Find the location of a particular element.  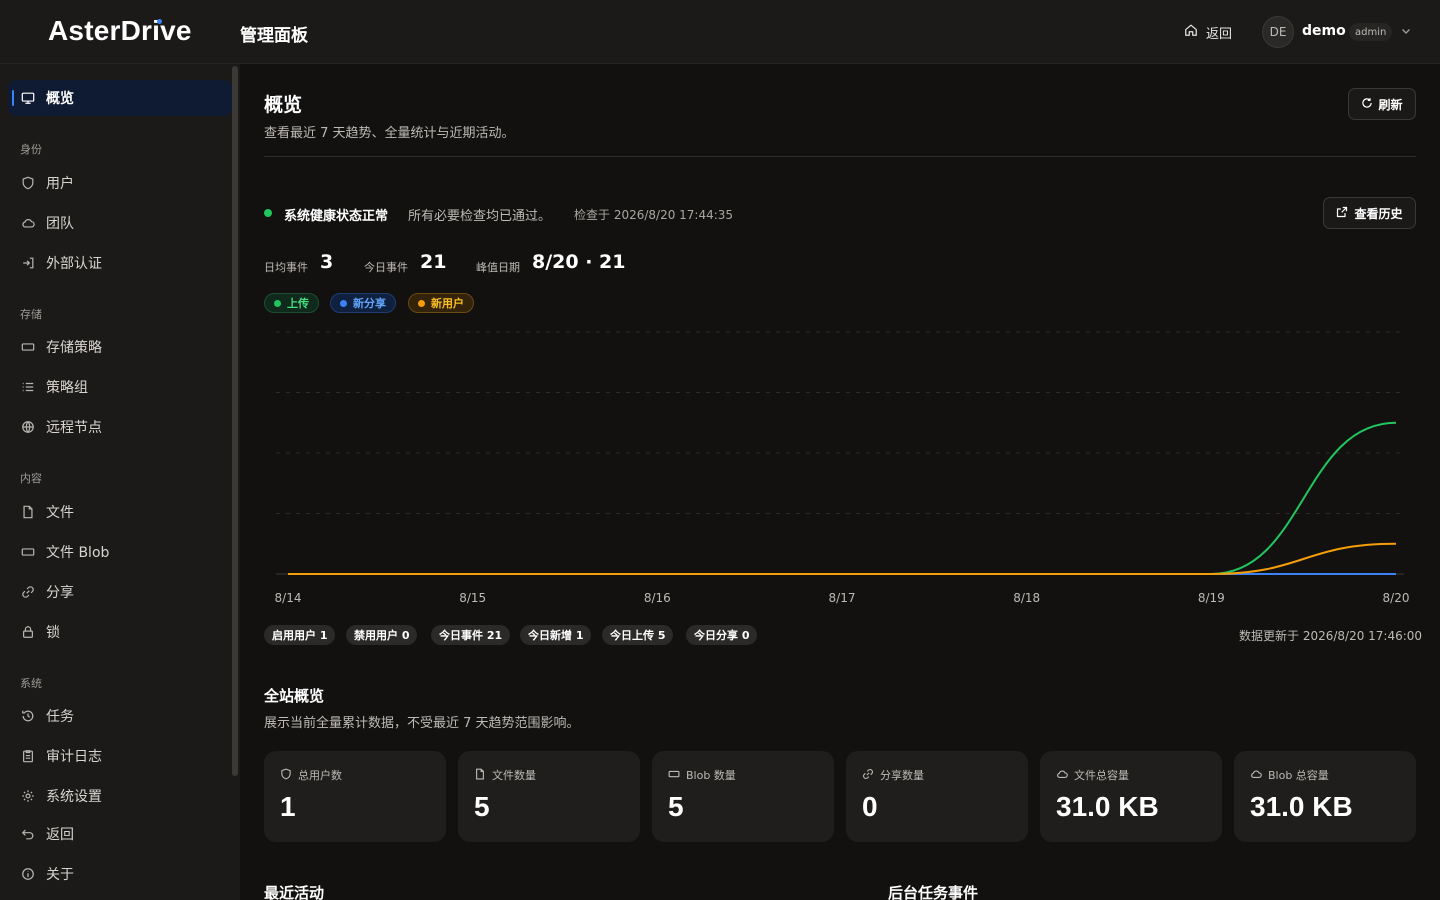

legend-new-user: 新用户 is located at coordinates (441, 303).